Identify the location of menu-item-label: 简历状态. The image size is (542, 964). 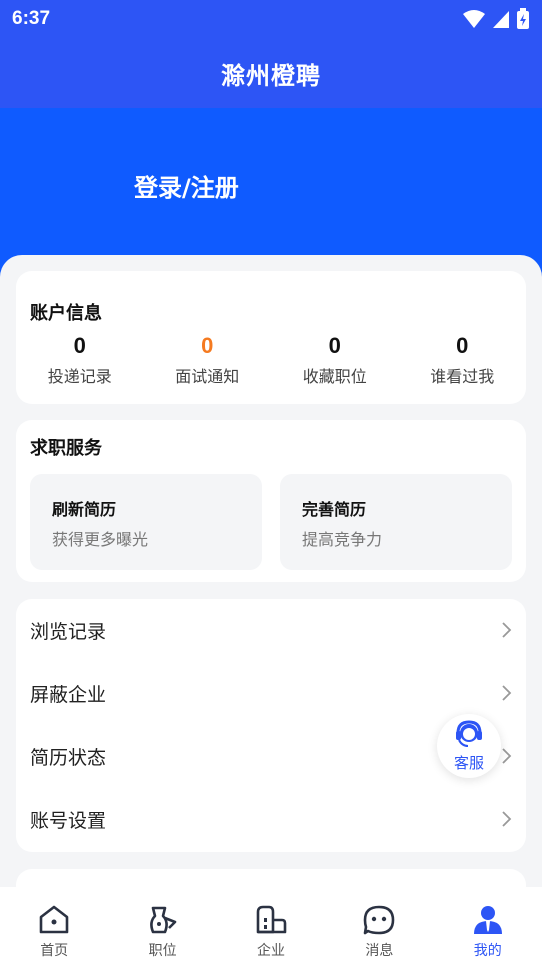
(68, 758).